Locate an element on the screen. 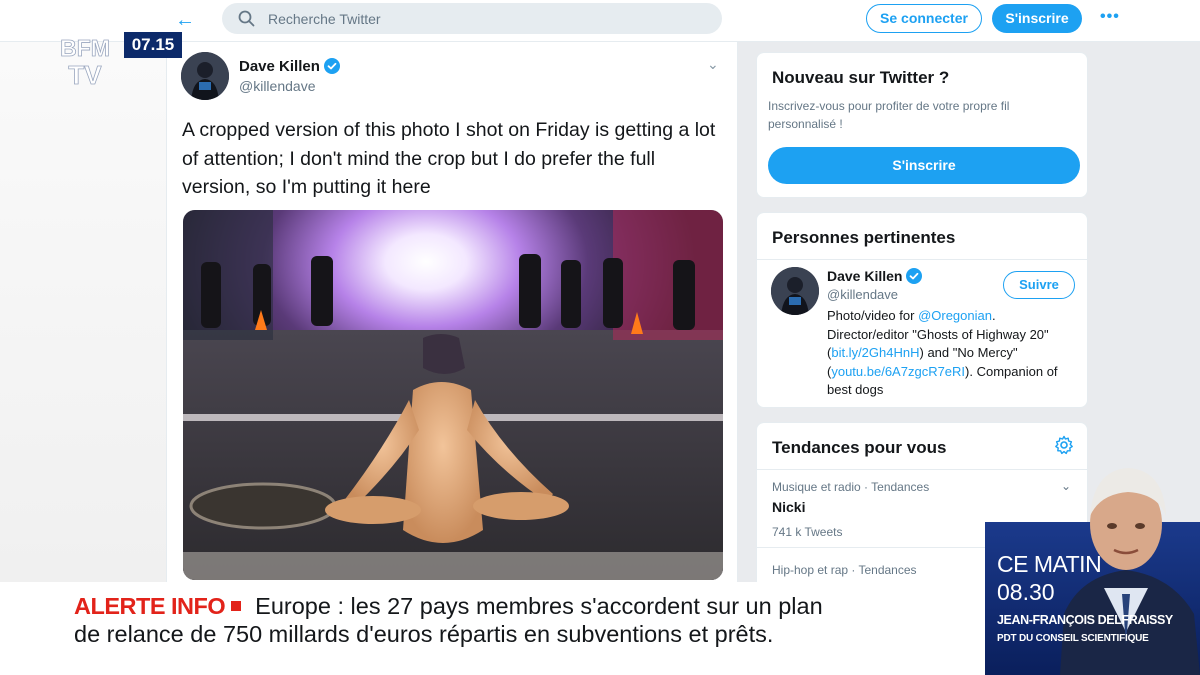 The width and height of the screenshot is (1200, 675). background-shade is located at coordinates (83, 312).